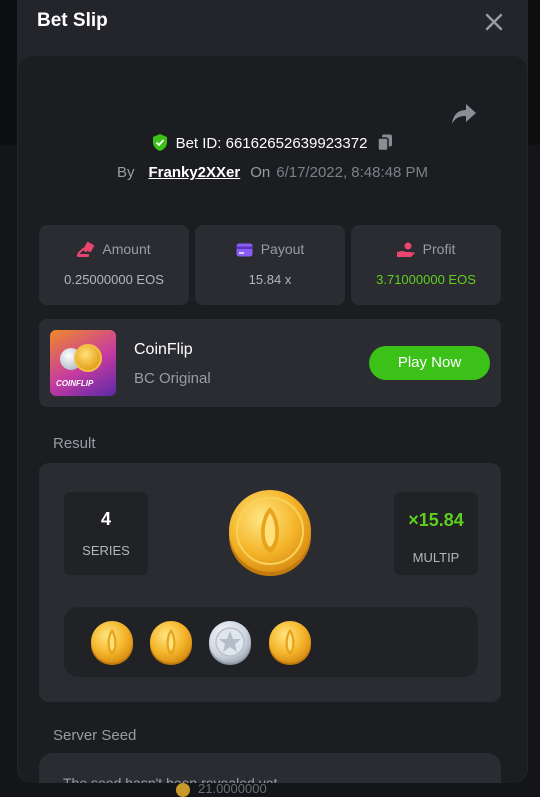 The height and width of the screenshot is (797, 540). I want to click on coin-series-row, so click(271, 642).